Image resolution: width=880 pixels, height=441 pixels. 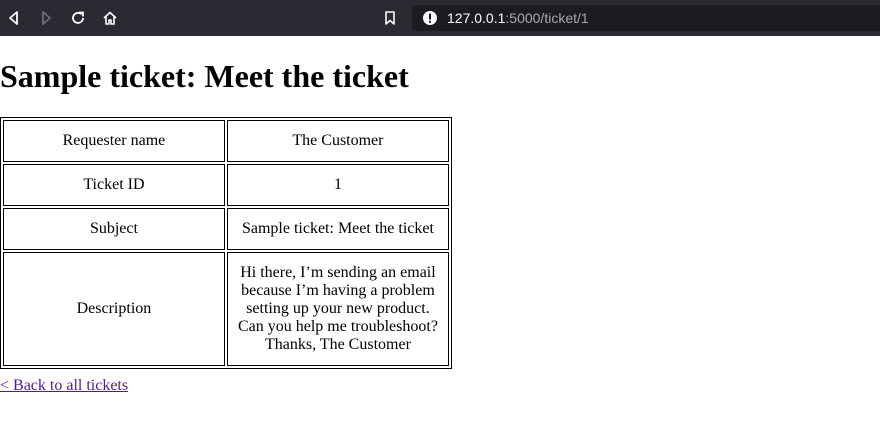 I want to click on row-value: Sample ticket: Meet the ticket, so click(x=337, y=229).